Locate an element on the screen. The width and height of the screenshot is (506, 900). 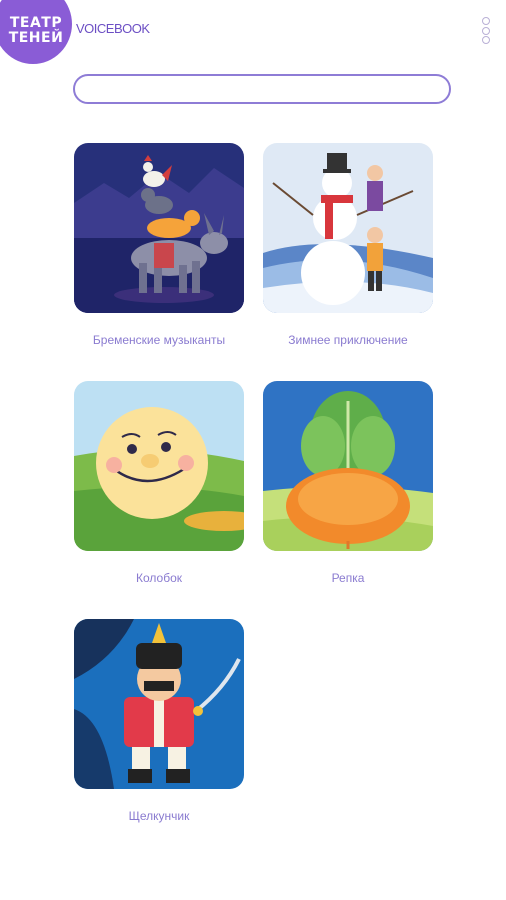
brand-wordmark: VOICEBOOK is located at coordinates (113, 28).